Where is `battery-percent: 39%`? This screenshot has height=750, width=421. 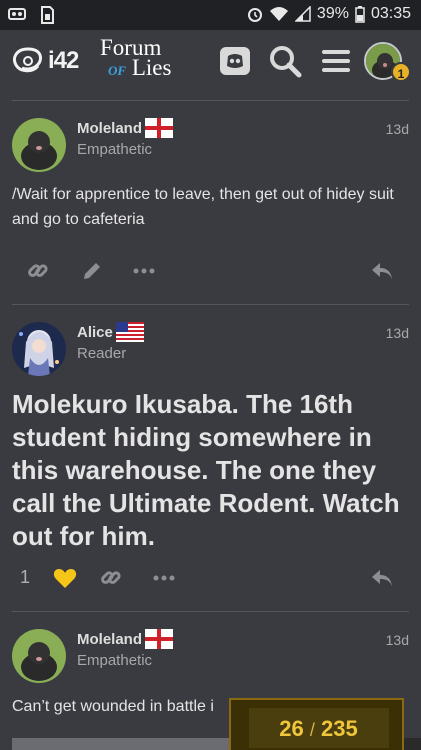
battery-percent: 39% is located at coordinates (332, 13).